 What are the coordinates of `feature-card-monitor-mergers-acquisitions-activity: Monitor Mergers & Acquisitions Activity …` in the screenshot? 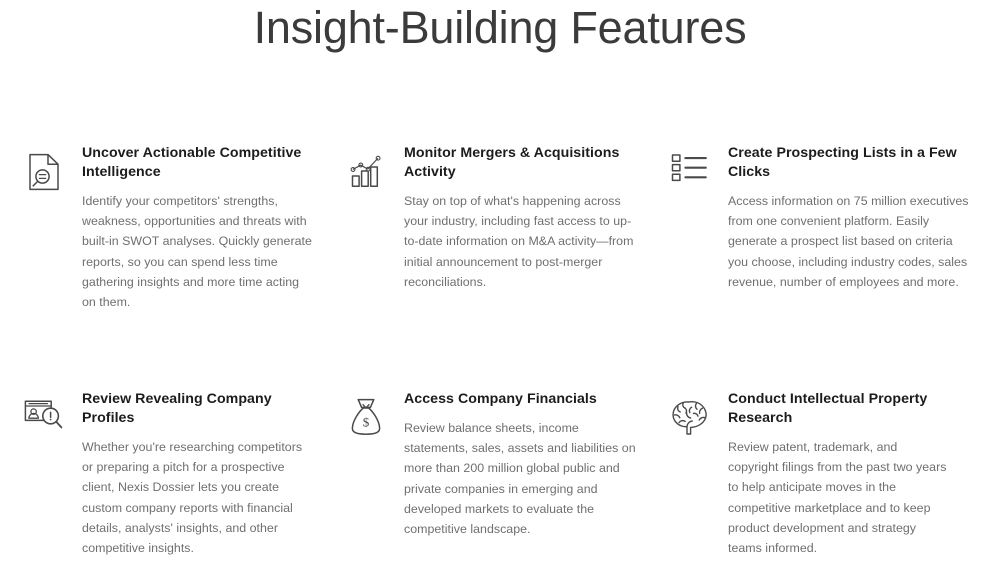 It's located at (496, 266).